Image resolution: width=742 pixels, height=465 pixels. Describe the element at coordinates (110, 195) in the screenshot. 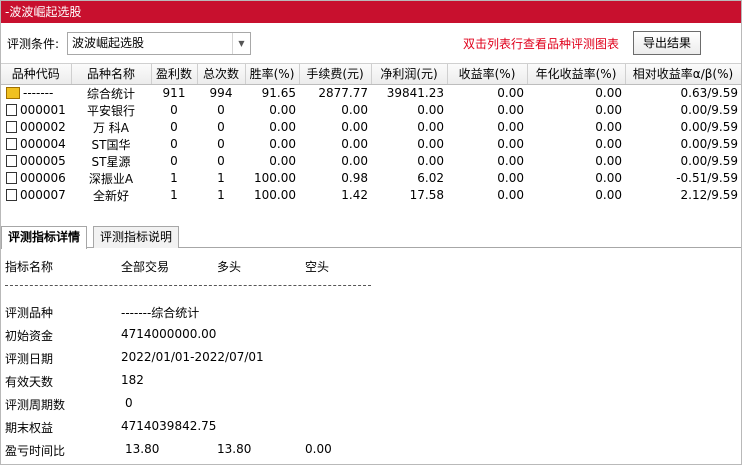

I see `cell-name: 全新好` at that location.